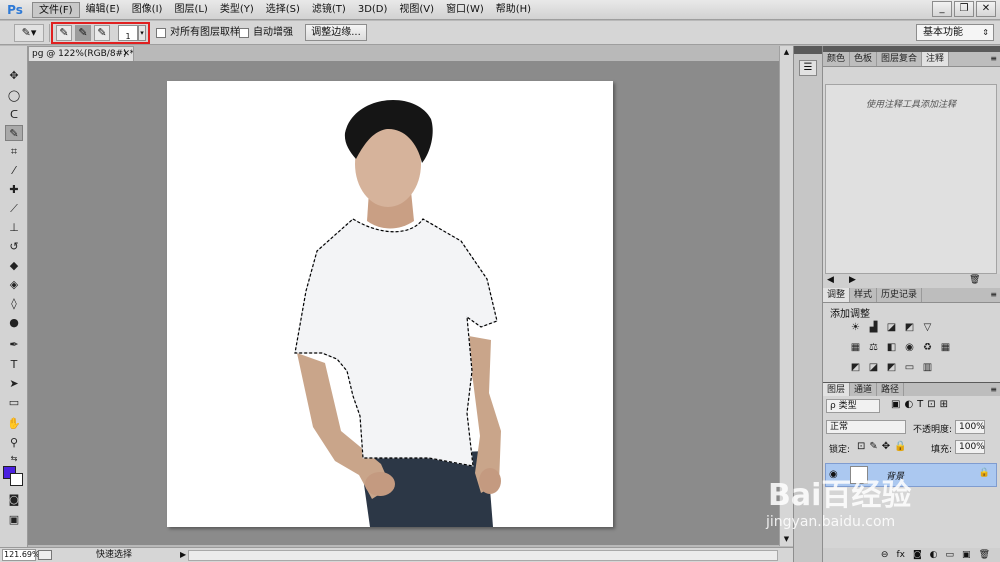 The height and width of the screenshot is (562, 1000). What do you see at coordinates (14, 459) in the screenshot?
I see `swap-colors-icon: ⇆` at bounding box center [14, 459].